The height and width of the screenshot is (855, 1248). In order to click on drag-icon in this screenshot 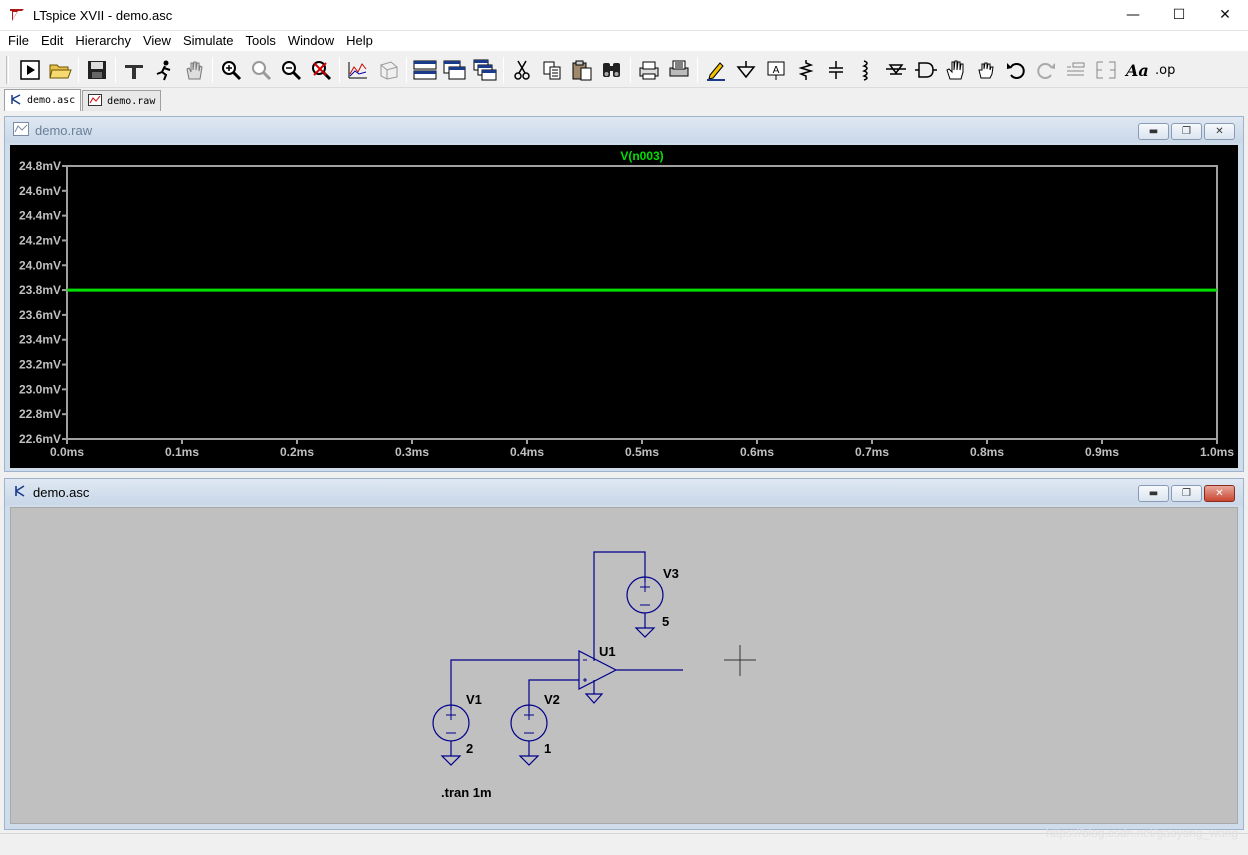, I will do `click(986, 70)`.